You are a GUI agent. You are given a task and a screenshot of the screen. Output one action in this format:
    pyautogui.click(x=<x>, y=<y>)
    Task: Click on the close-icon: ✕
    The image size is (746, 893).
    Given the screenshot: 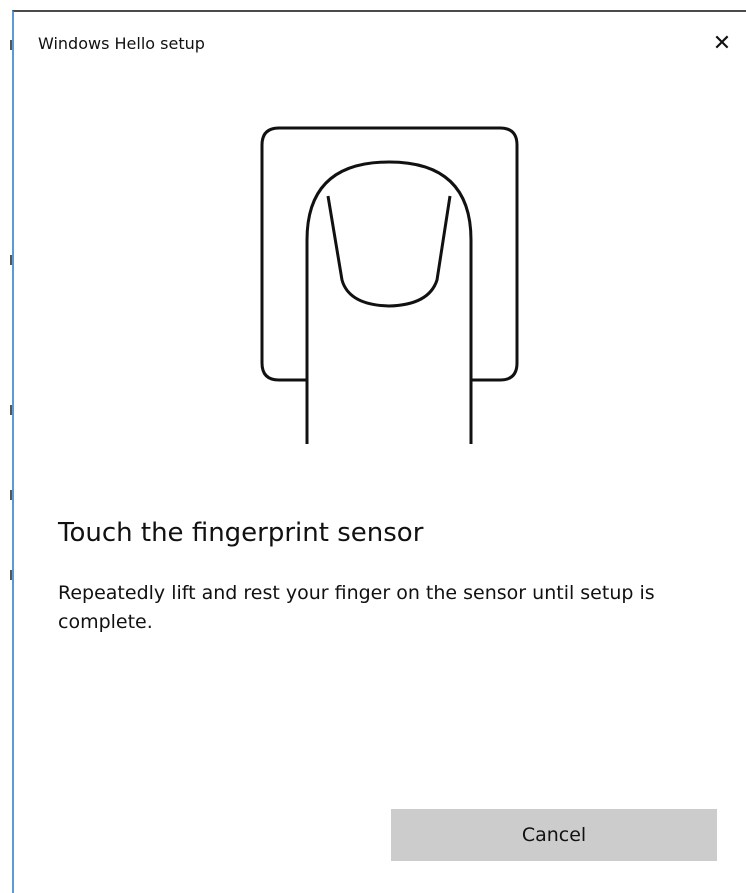 What is the action you would take?
    pyautogui.click(x=722, y=44)
    